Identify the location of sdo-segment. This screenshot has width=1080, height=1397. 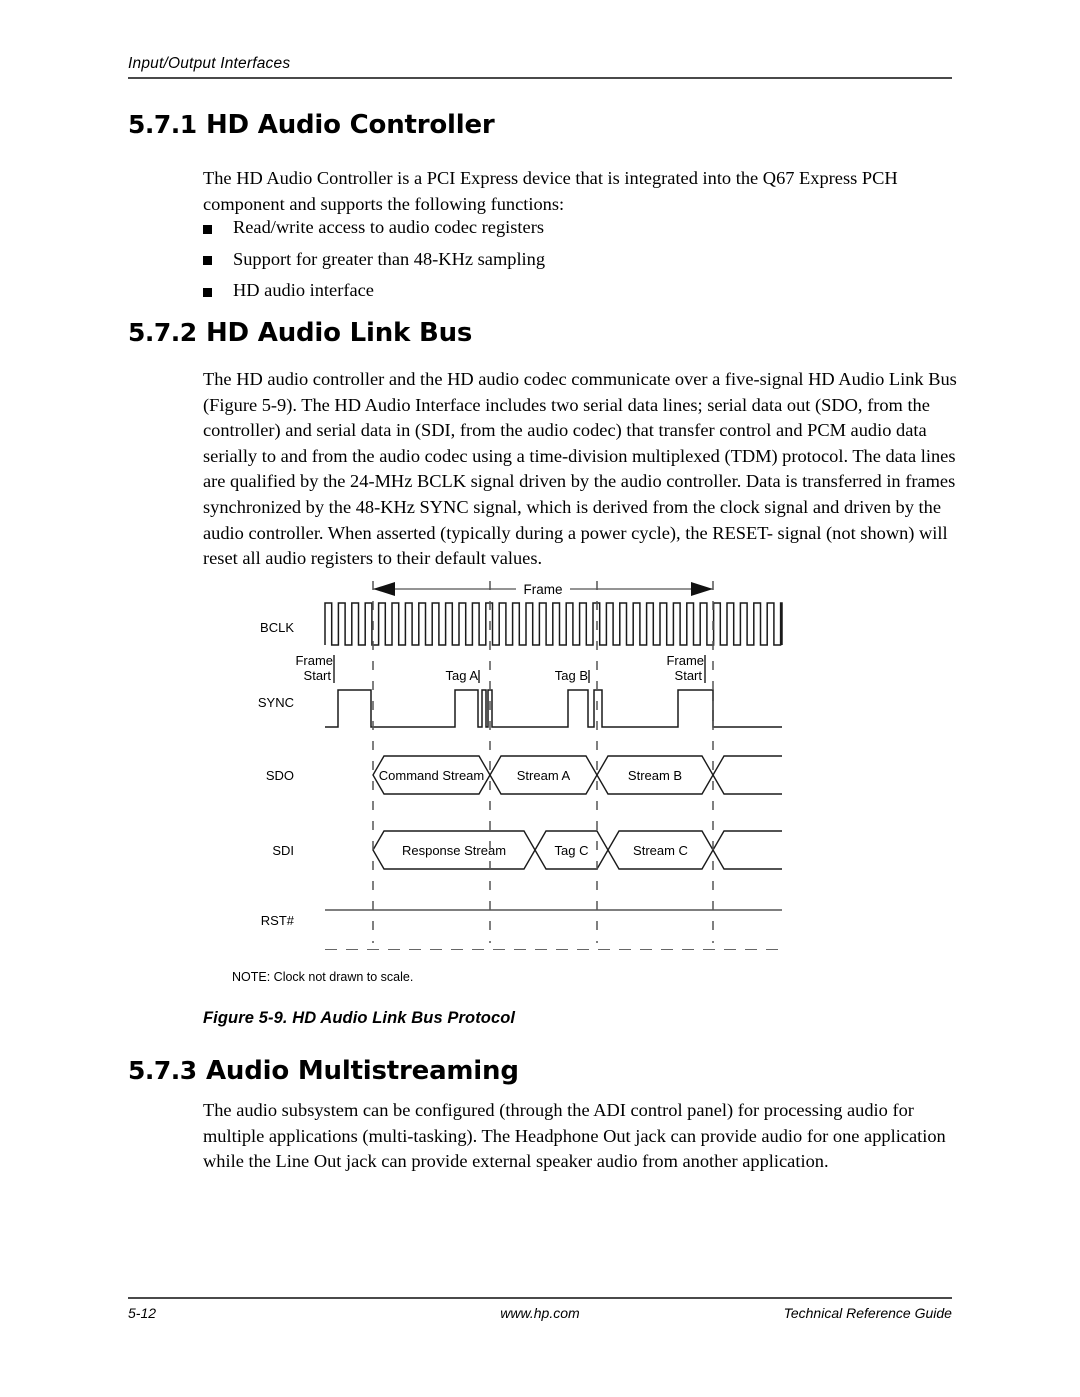
(747, 775).